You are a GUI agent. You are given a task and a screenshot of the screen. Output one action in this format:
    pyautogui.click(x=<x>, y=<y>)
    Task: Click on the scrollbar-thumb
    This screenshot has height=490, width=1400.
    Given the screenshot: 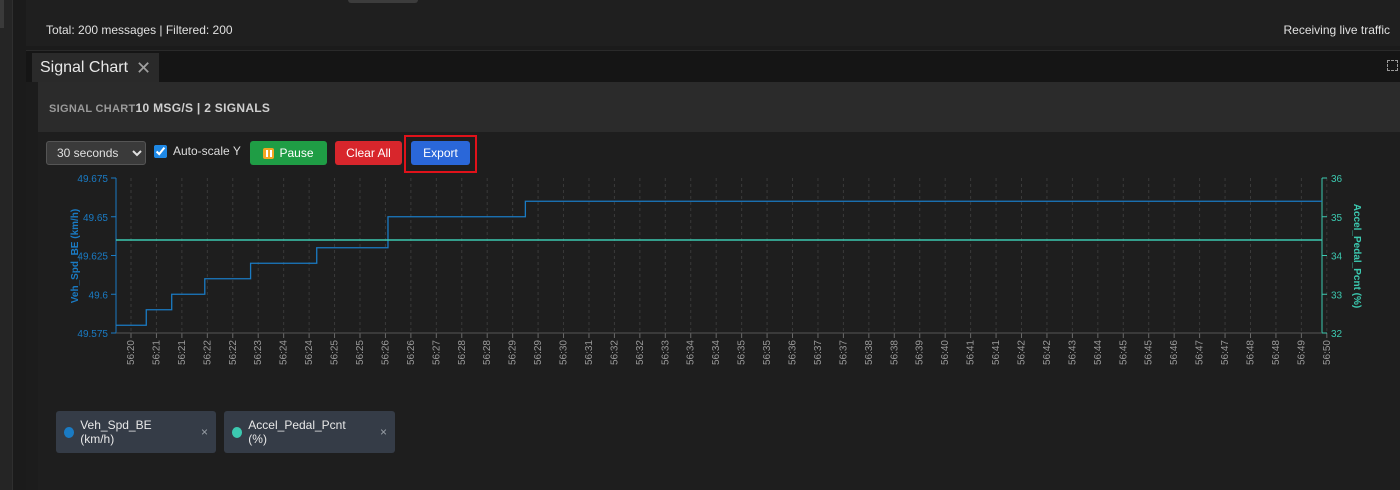 What is the action you would take?
    pyautogui.click(x=383, y=1)
    